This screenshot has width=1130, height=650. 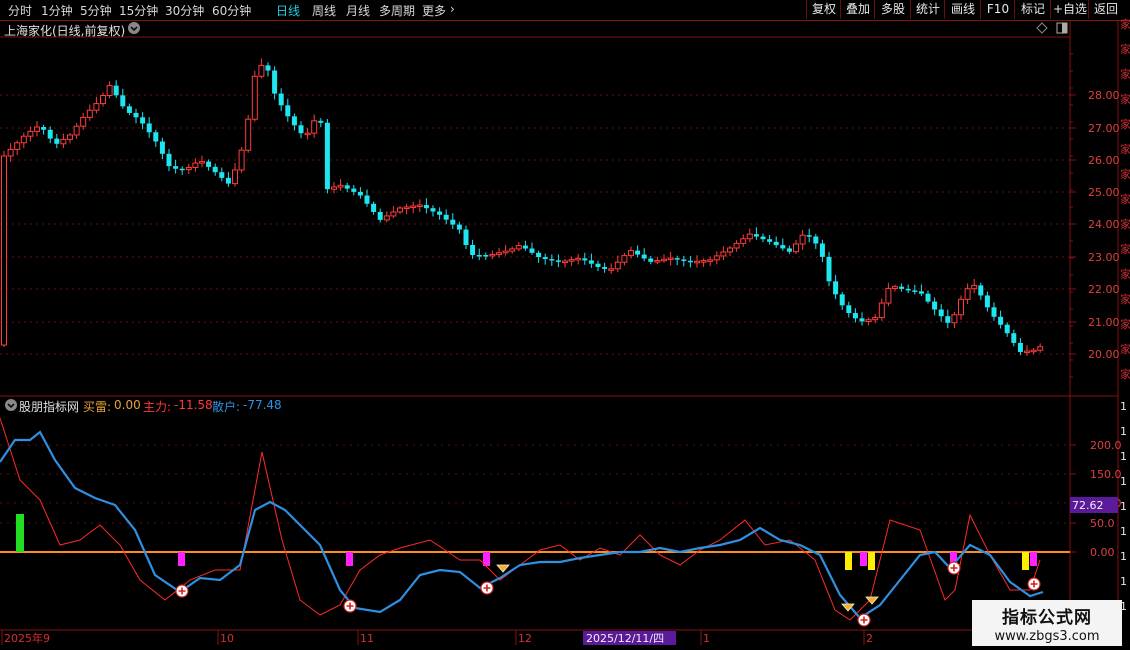 I want to click on title-dropdown-icon, so click(x=134, y=29).